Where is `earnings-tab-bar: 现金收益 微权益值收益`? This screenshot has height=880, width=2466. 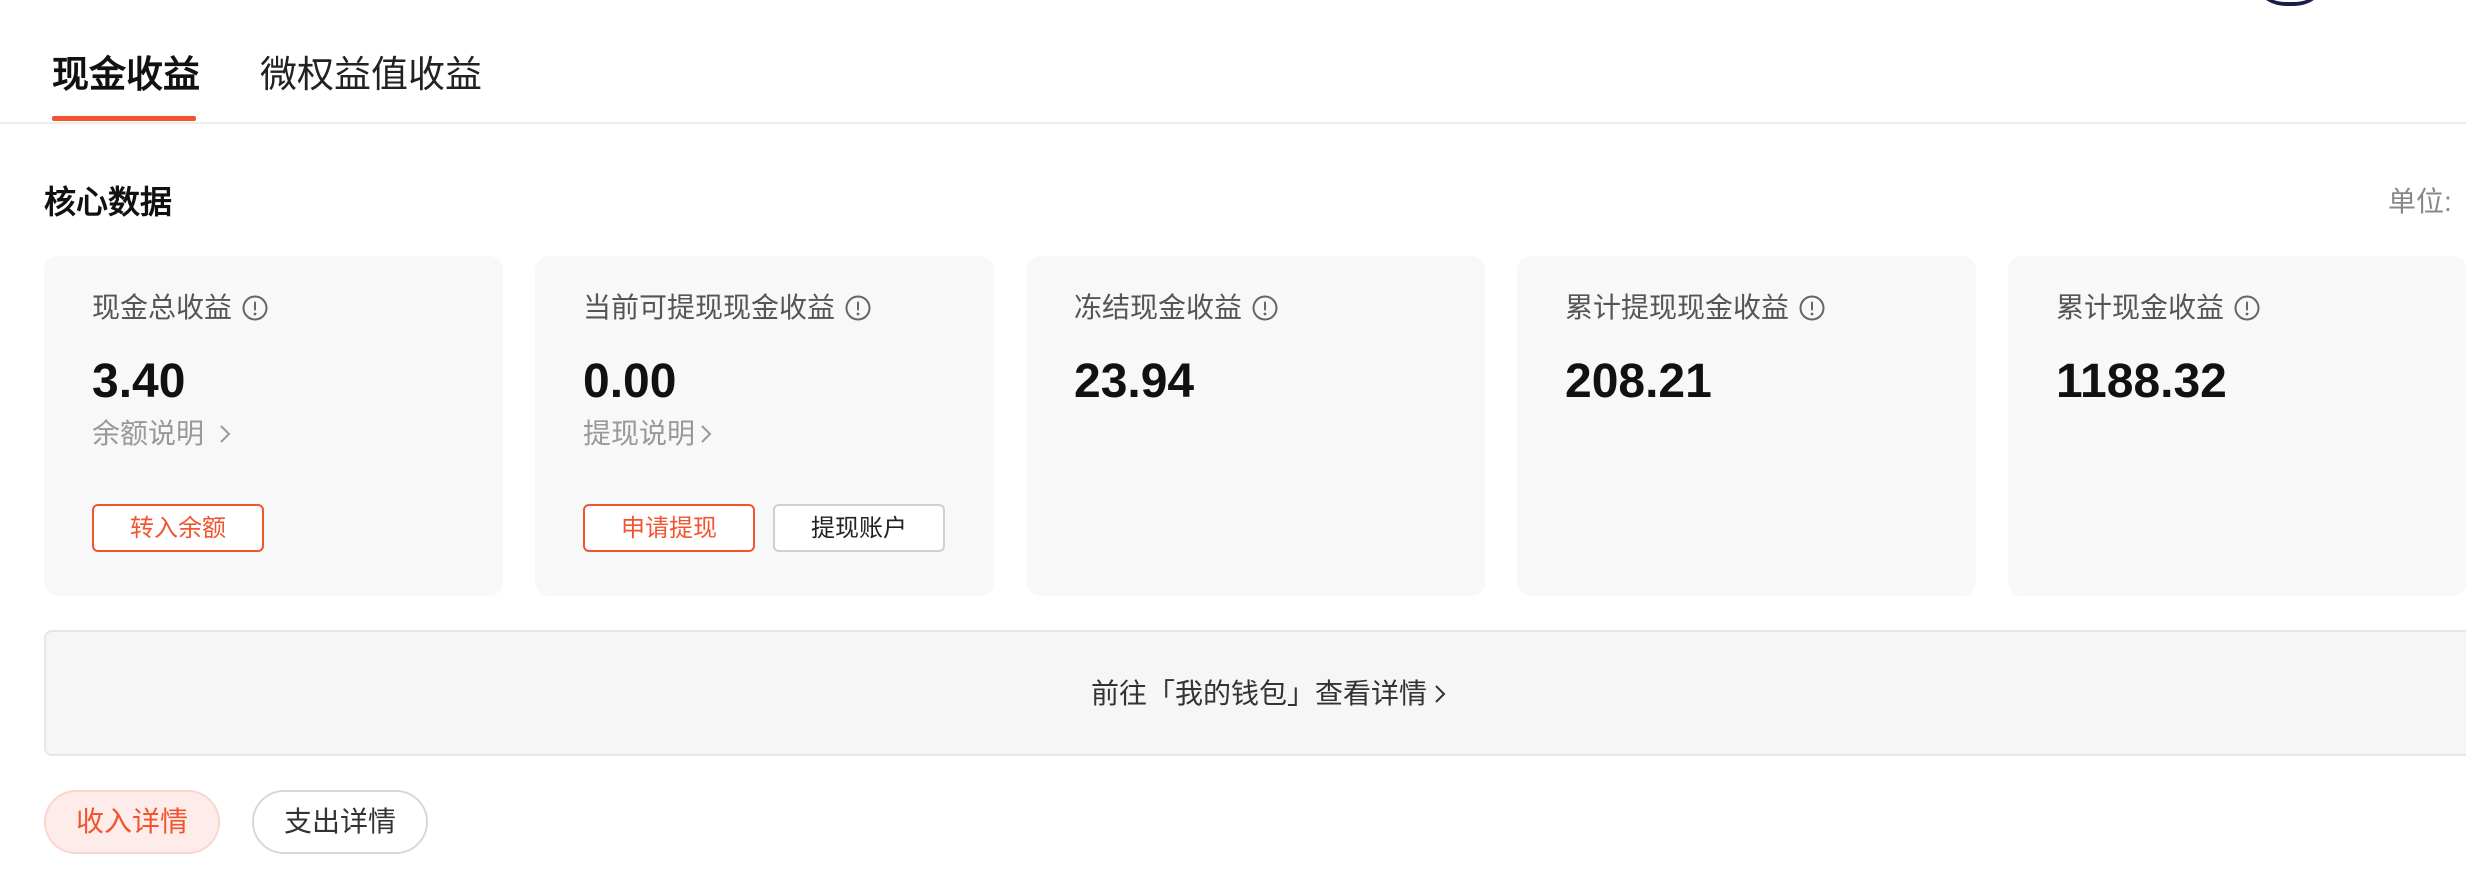 earnings-tab-bar: 现金收益 微权益值收益 is located at coordinates (1233, 62).